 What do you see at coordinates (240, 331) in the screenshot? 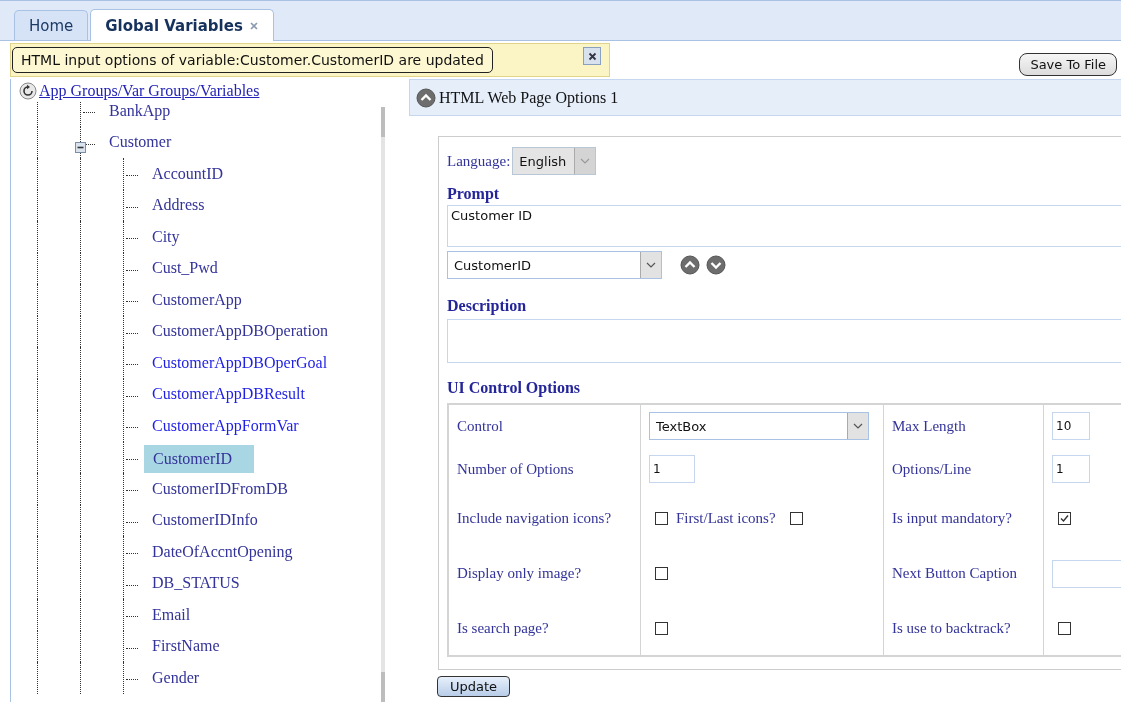
I see `tree-item: CustomerAppDBOperation` at bounding box center [240, 331].